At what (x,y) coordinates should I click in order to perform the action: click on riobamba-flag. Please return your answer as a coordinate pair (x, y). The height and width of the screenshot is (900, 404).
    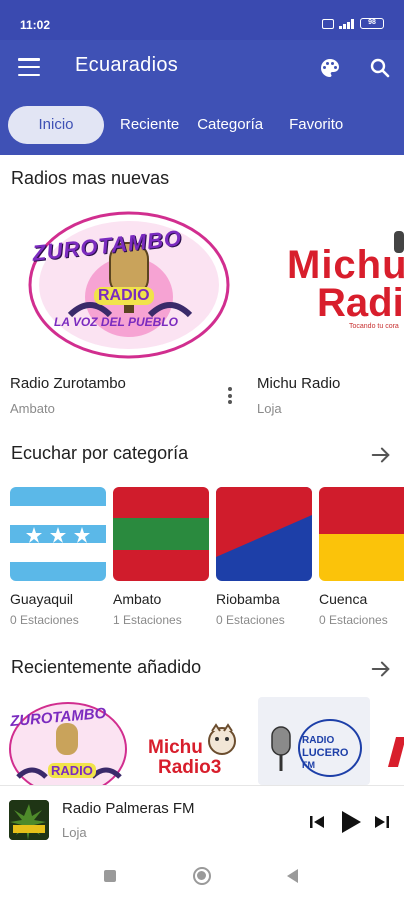
    Looking at the image, I should click on (264, 534).